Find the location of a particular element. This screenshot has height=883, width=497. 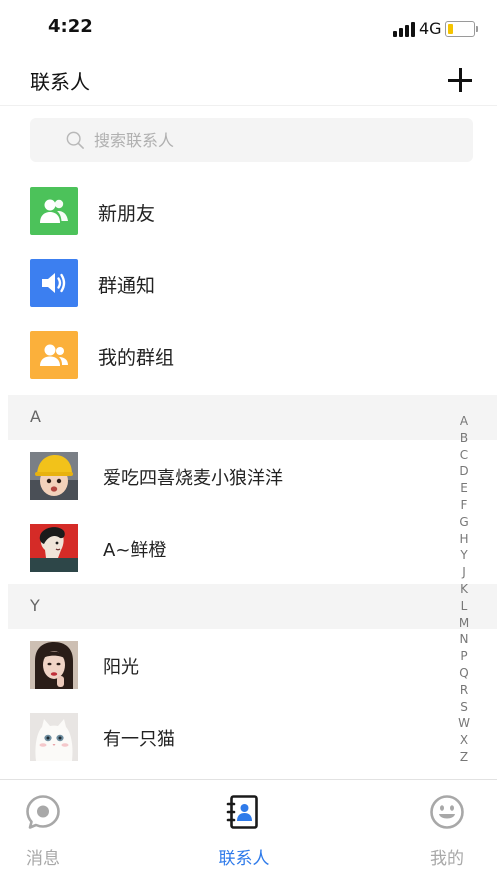

index-letter: B is located at coordinates (464, 438).